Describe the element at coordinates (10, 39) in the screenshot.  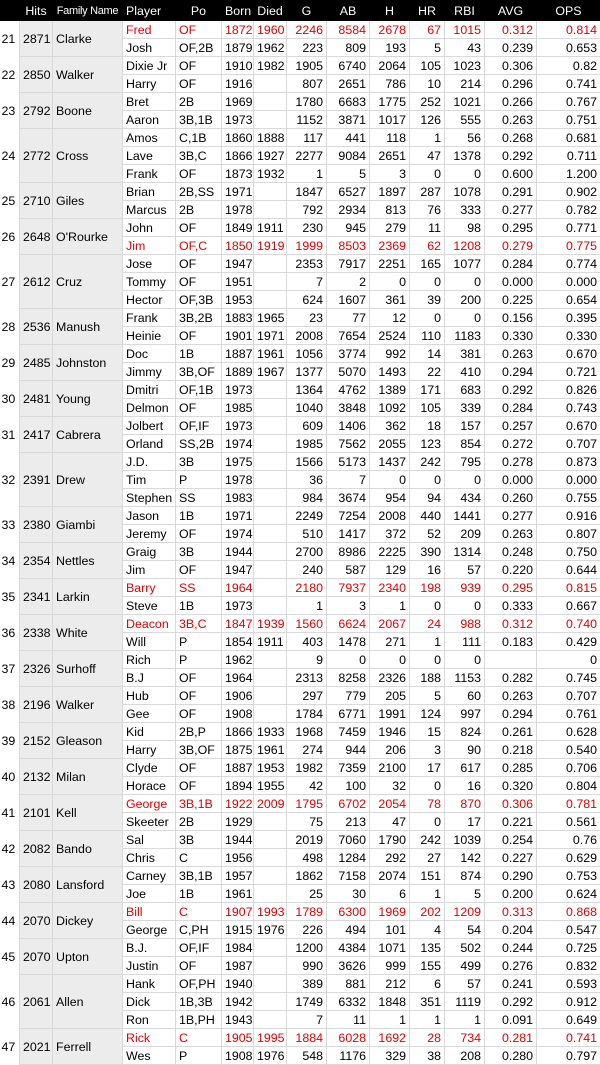
I see `family-rank: 21` at that location.